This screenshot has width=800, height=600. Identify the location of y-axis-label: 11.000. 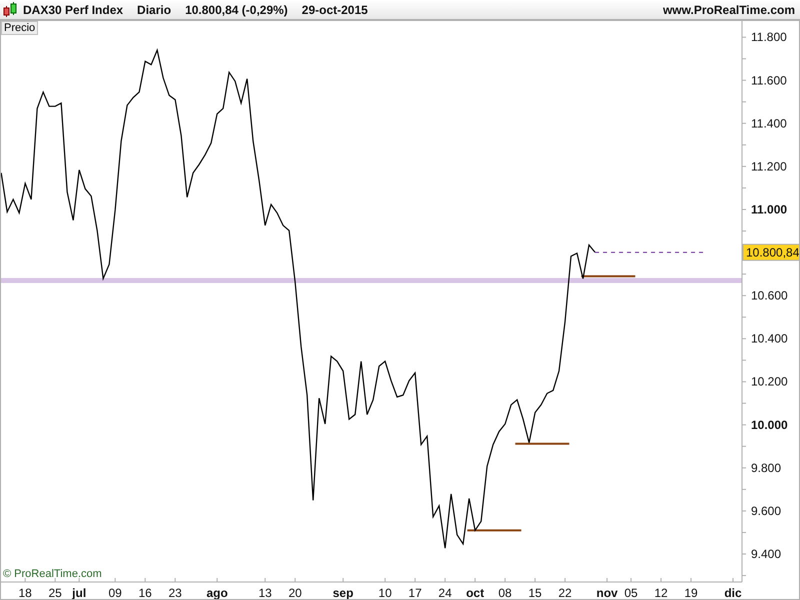
(769, 209).